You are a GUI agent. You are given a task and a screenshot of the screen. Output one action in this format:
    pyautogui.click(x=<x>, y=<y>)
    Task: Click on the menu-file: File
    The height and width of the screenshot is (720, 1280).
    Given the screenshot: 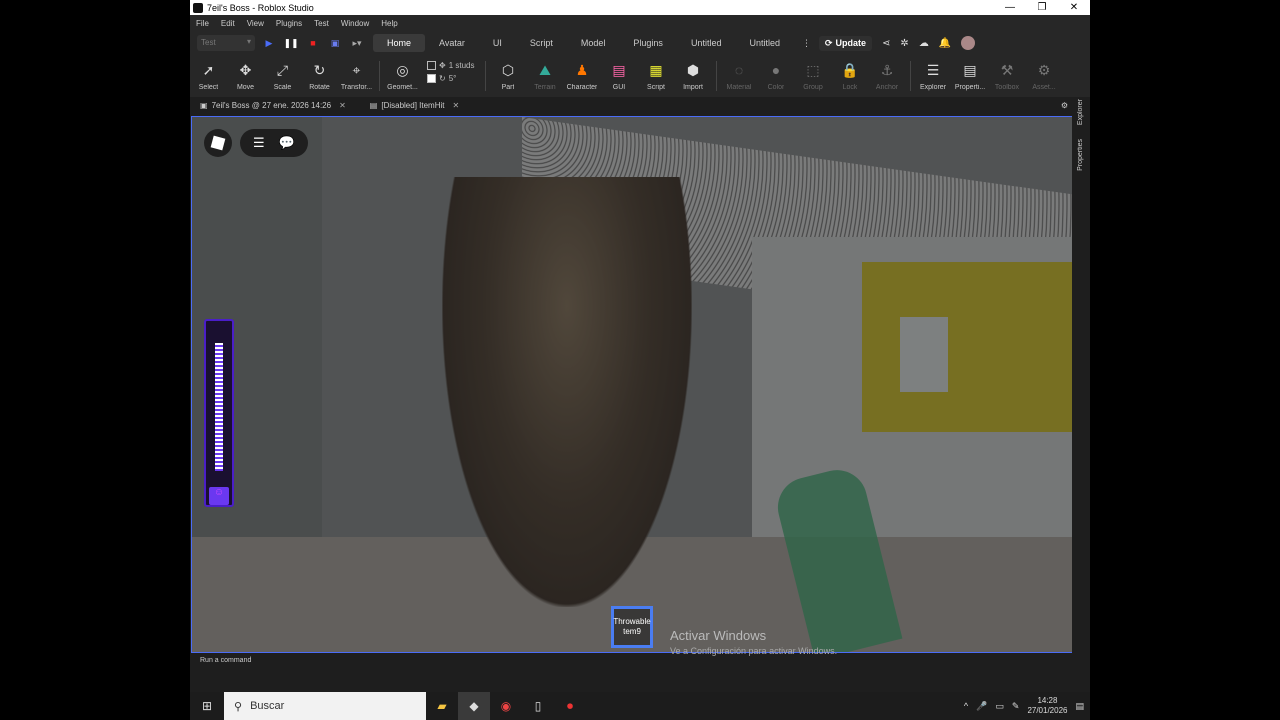 What is the action you would take?
    pyautogui.click(x=202, y=23)
    